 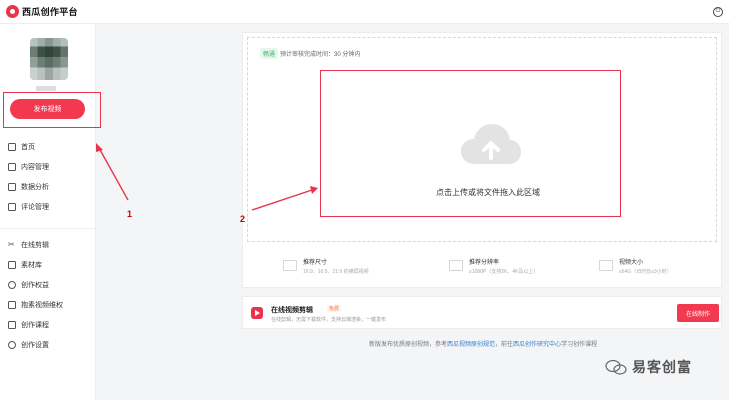 I want to click on spec-filesize: 视频大小 ≤64G（日时长≤3小时）, so click(x=635, y=266).